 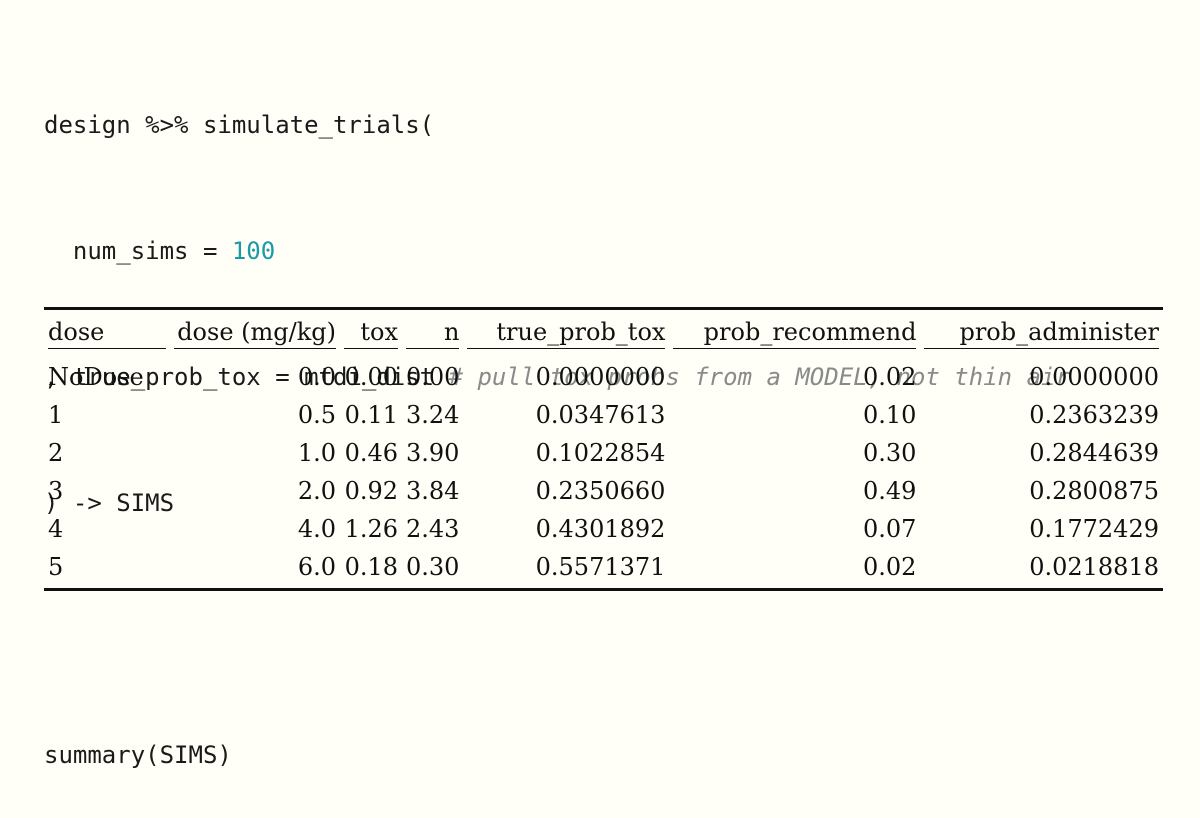 I want to click on table-row: 1 0.5 0.11 3.24 0.0347613 0.10 0.2363239, so click(x=603, y=415).